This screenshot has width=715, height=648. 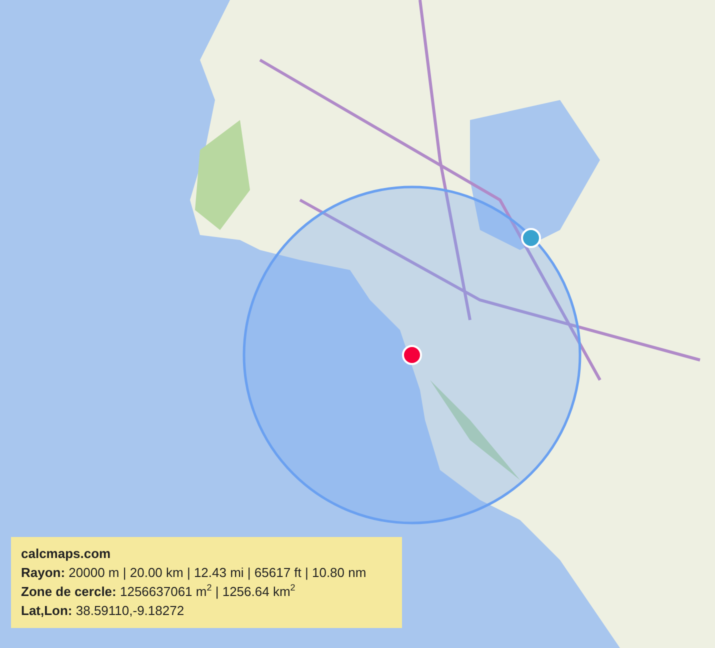 I want to click on info-line: Rayon: 20000 m | 20.00 km | 12.43 mi | 65617 ft | 10.80 nm, so click(x=194, y=573).